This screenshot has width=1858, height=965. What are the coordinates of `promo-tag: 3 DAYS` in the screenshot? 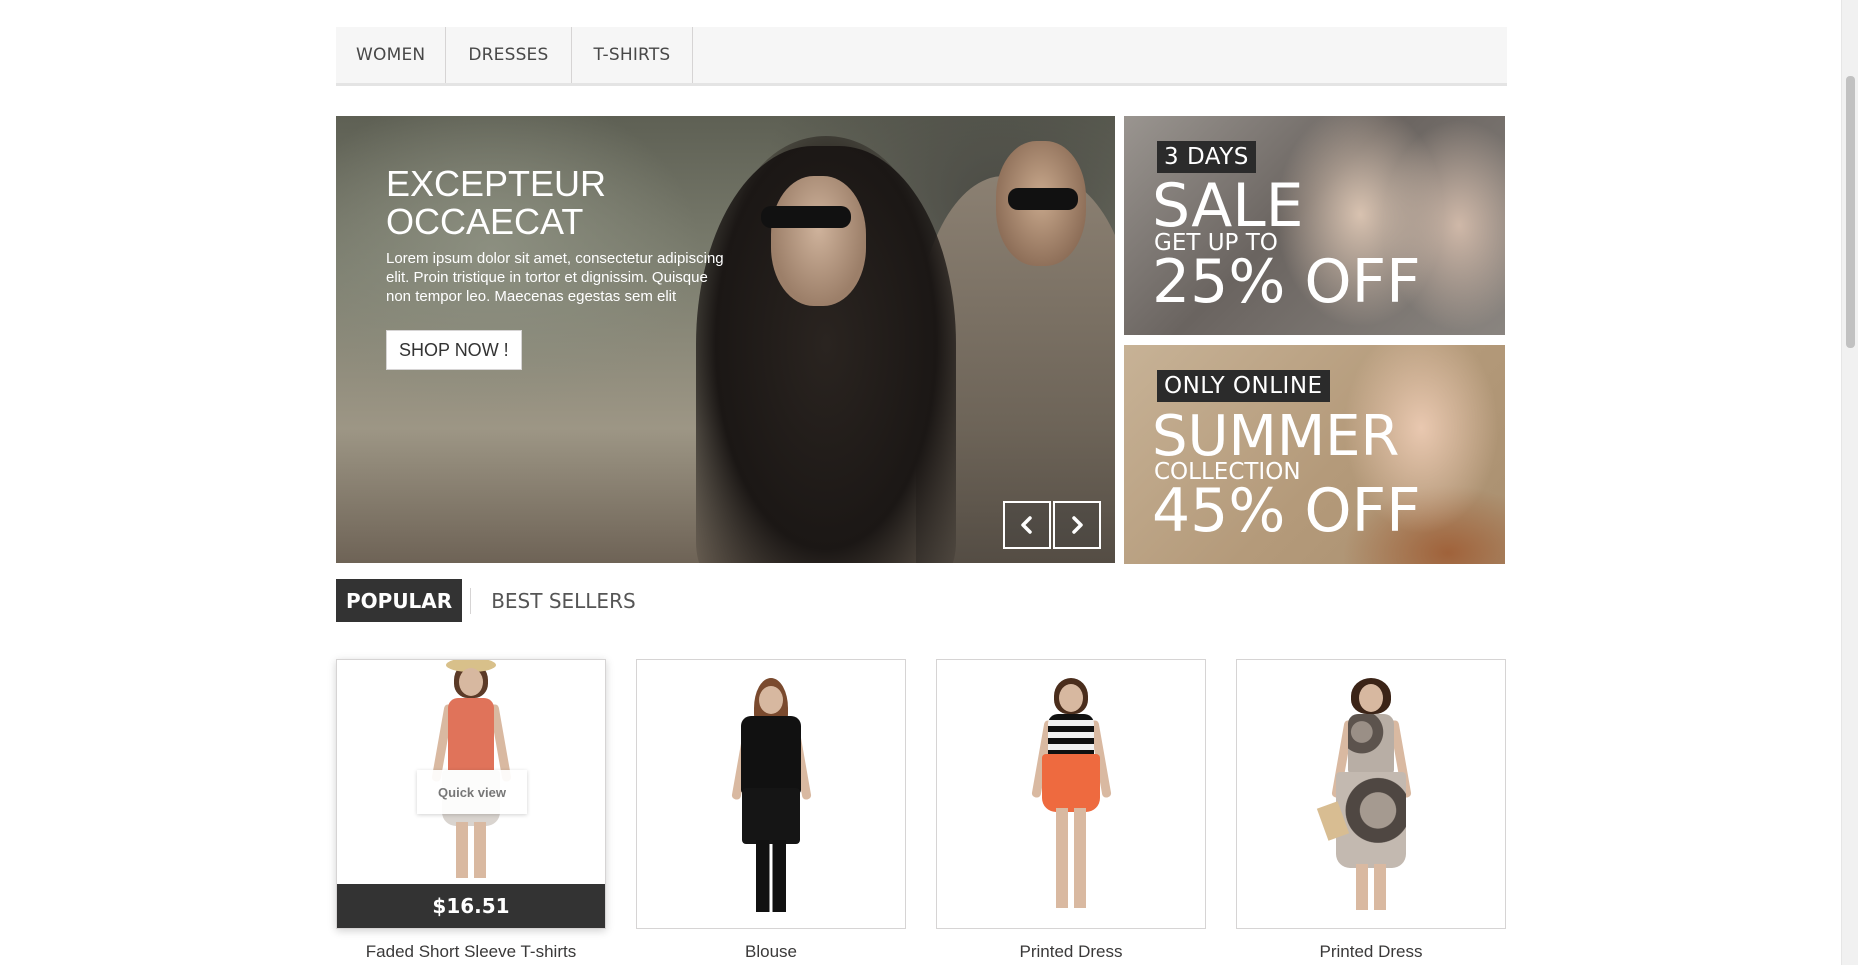 It's located at (1206, 157).